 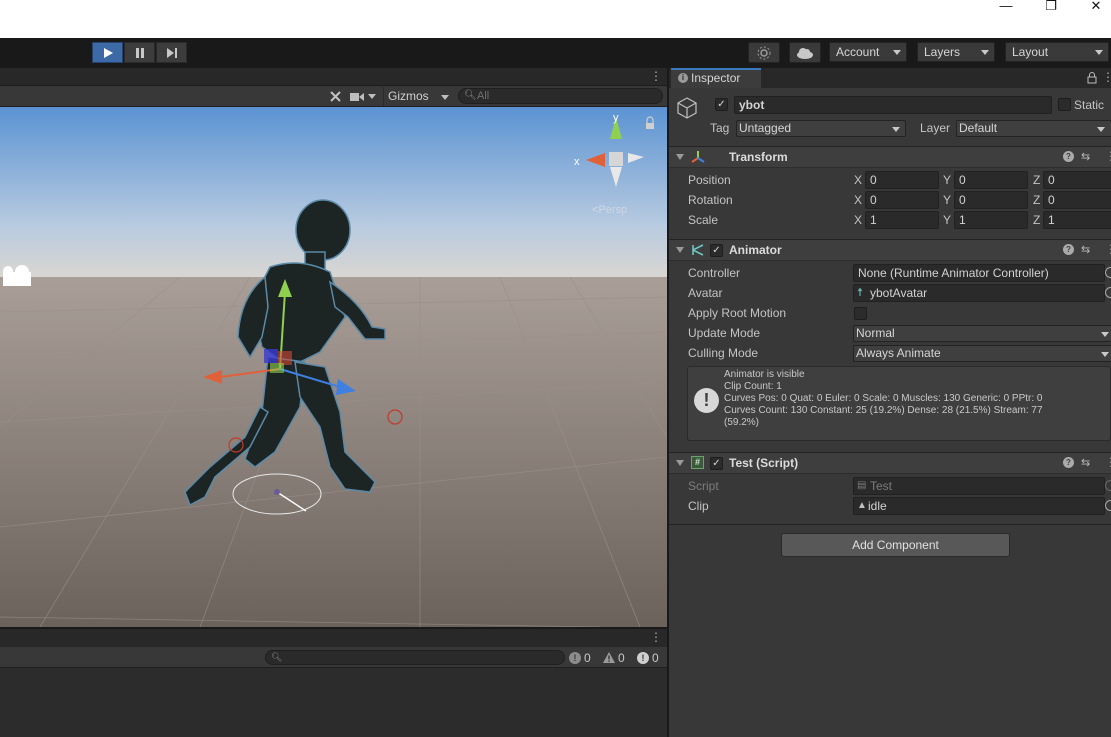 I want to click on scale-y-field: 1, so click(x=991, y=220).